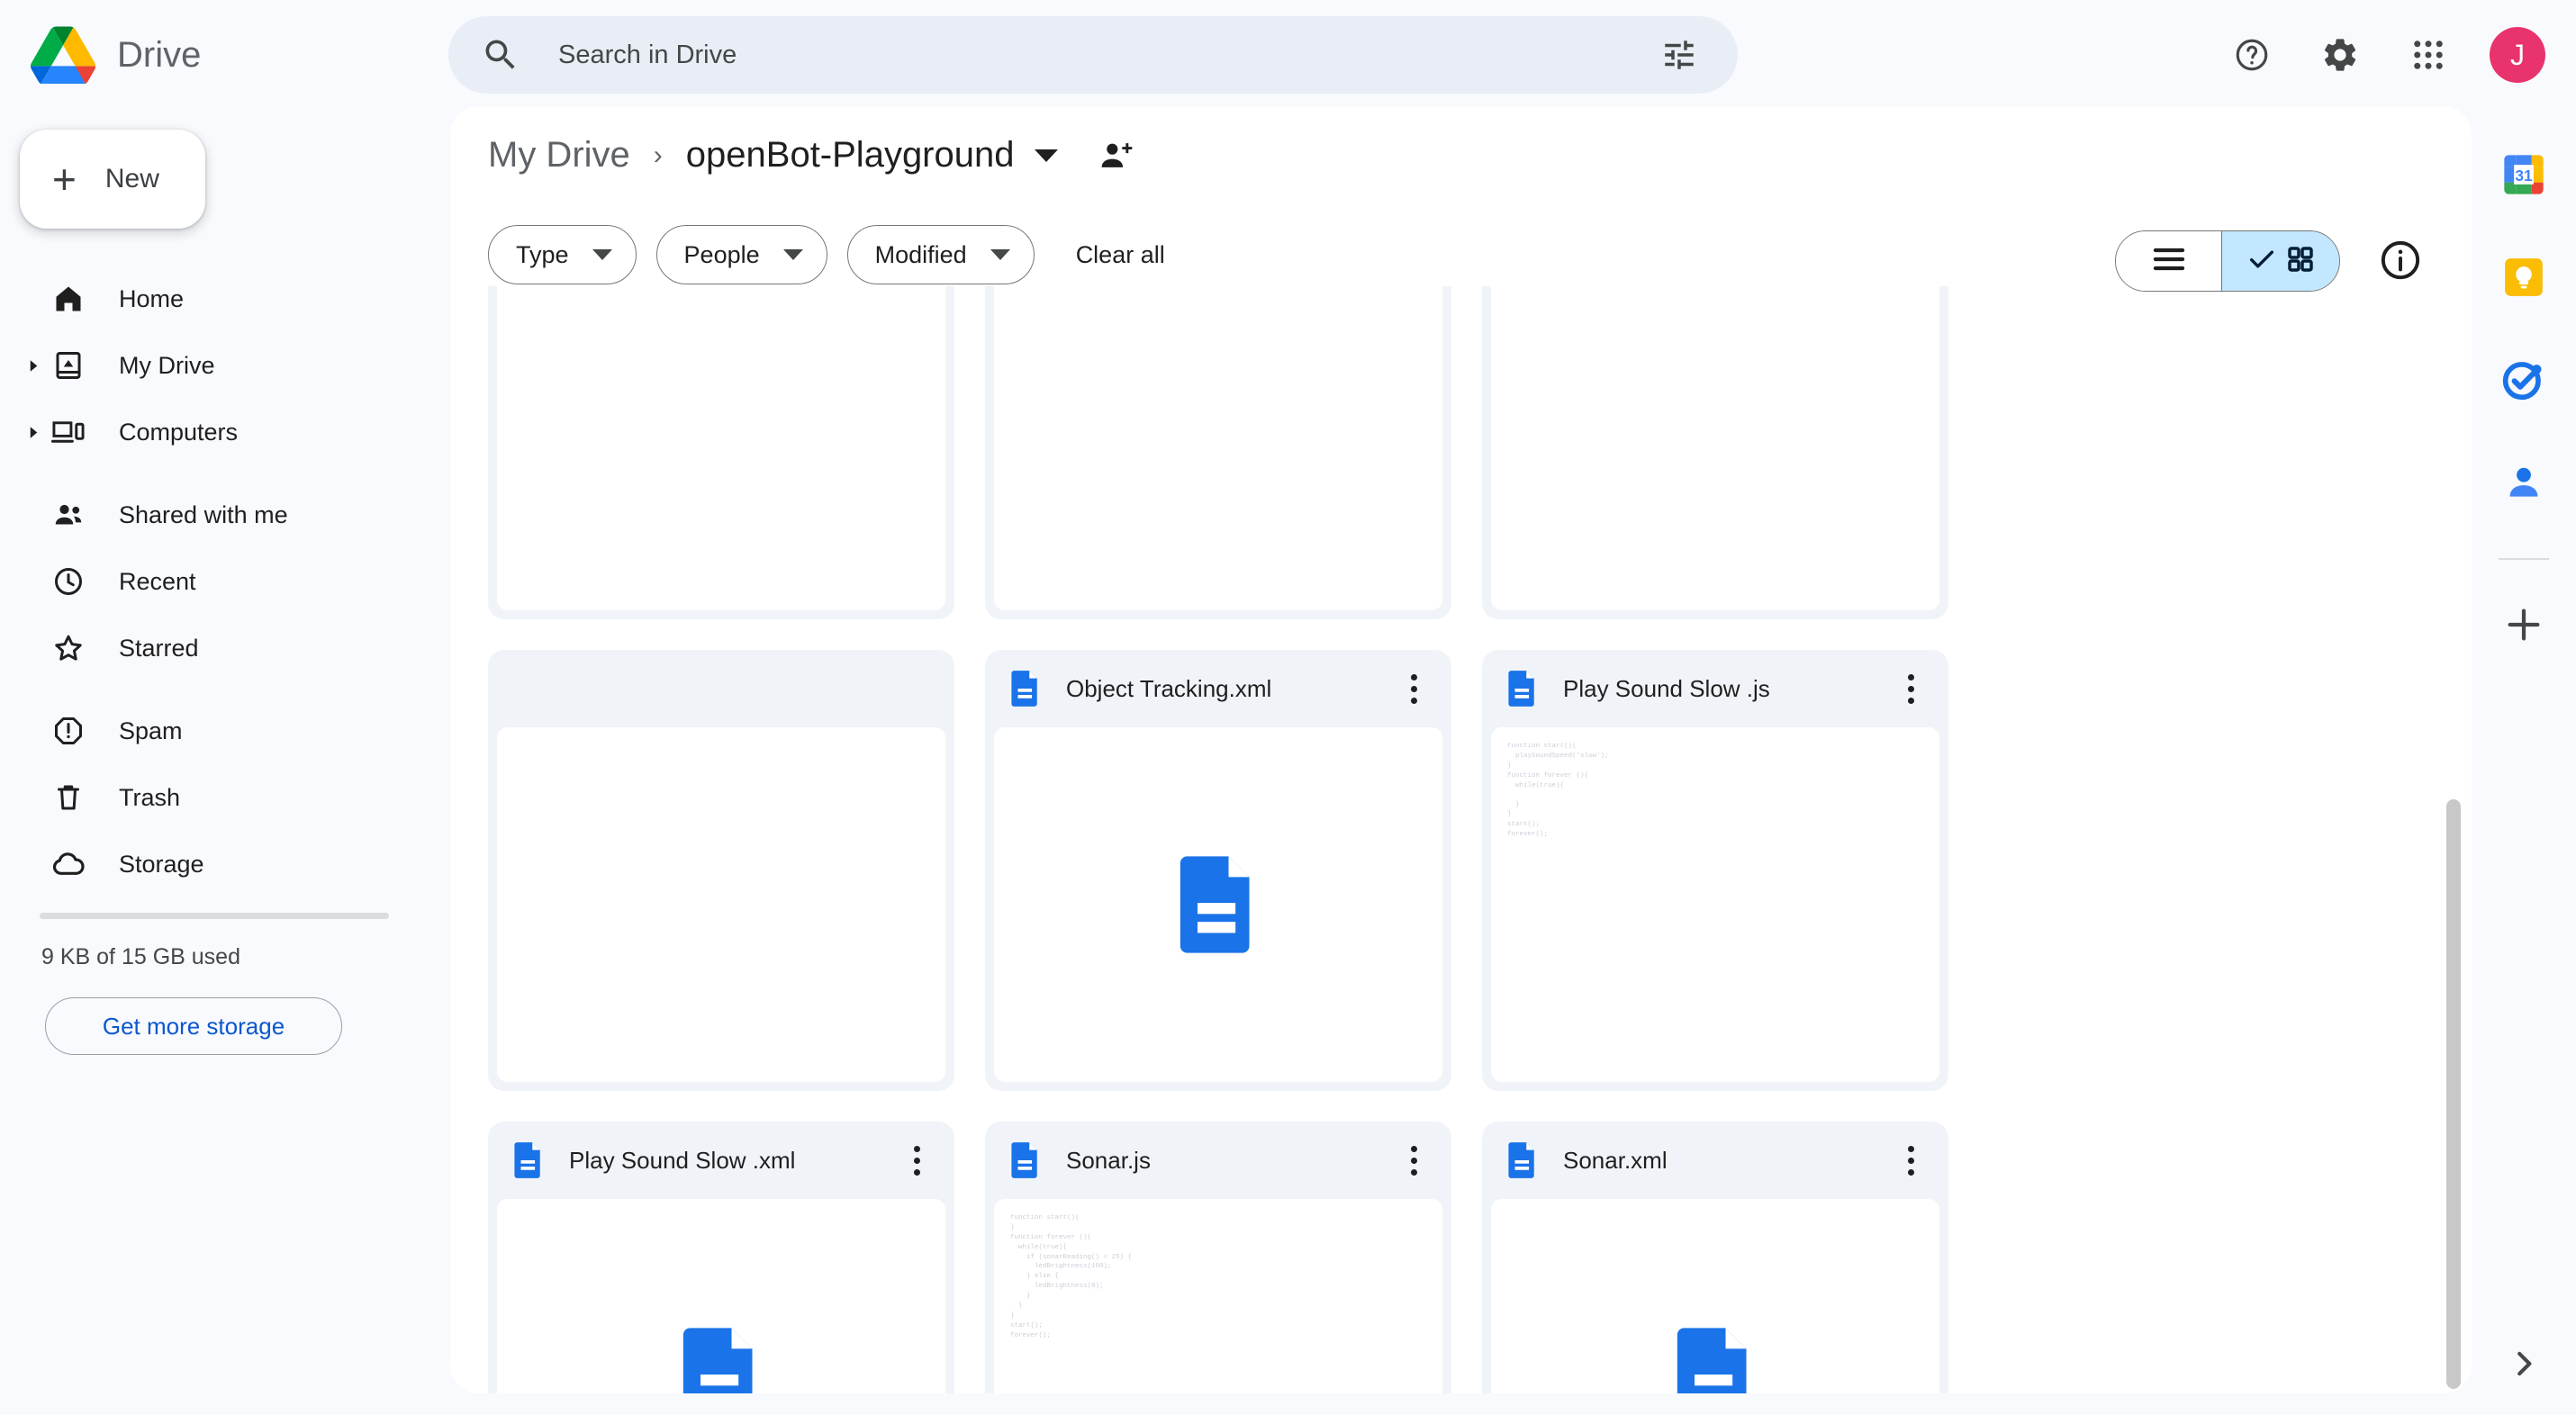 Image resolution: width=2576 pixels, height=1415 pixels. What do you see at coordinates (1053, 55) in the screenshot?
I see `search-input` at bounding box center [1053, 55].